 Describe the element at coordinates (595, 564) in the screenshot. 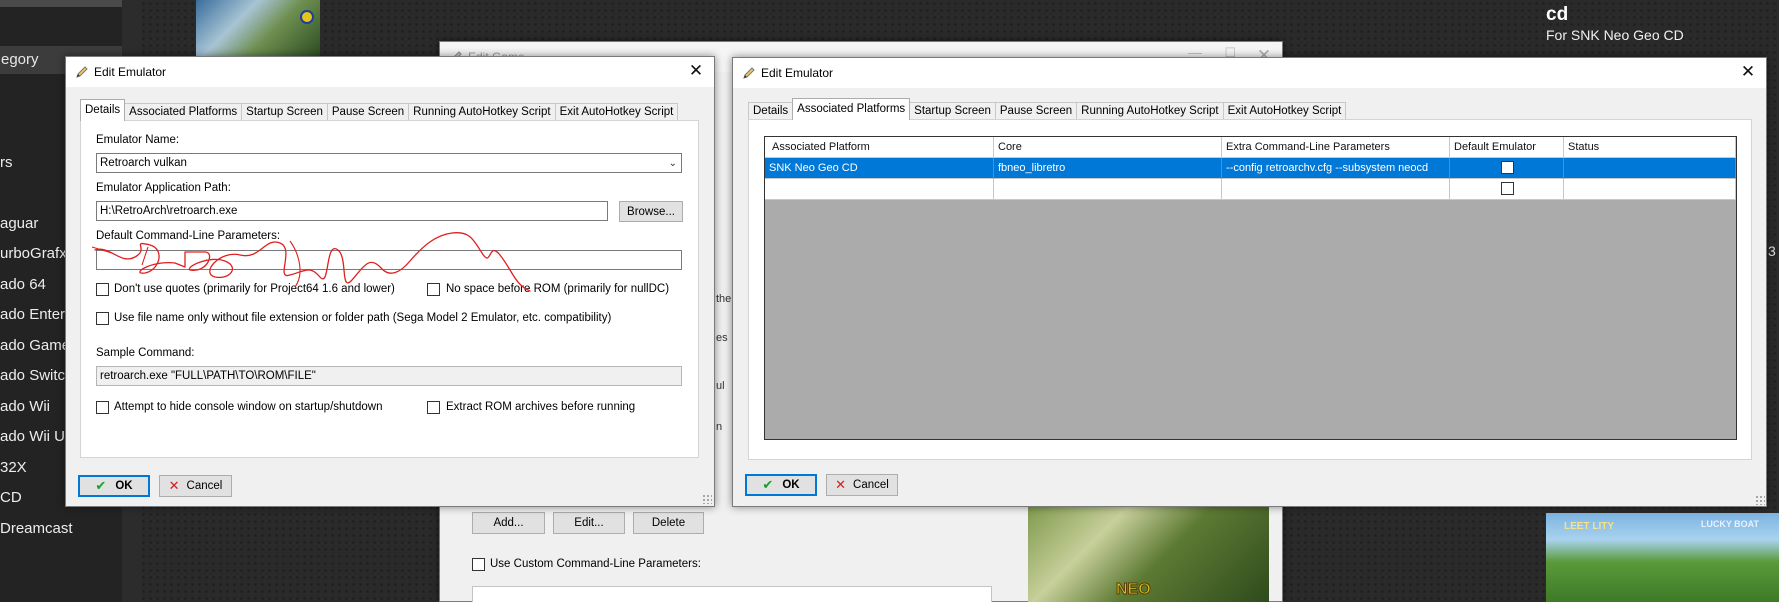

I see `use-custom-params-label: Use Custom Command-Line Parameters:` at that location.